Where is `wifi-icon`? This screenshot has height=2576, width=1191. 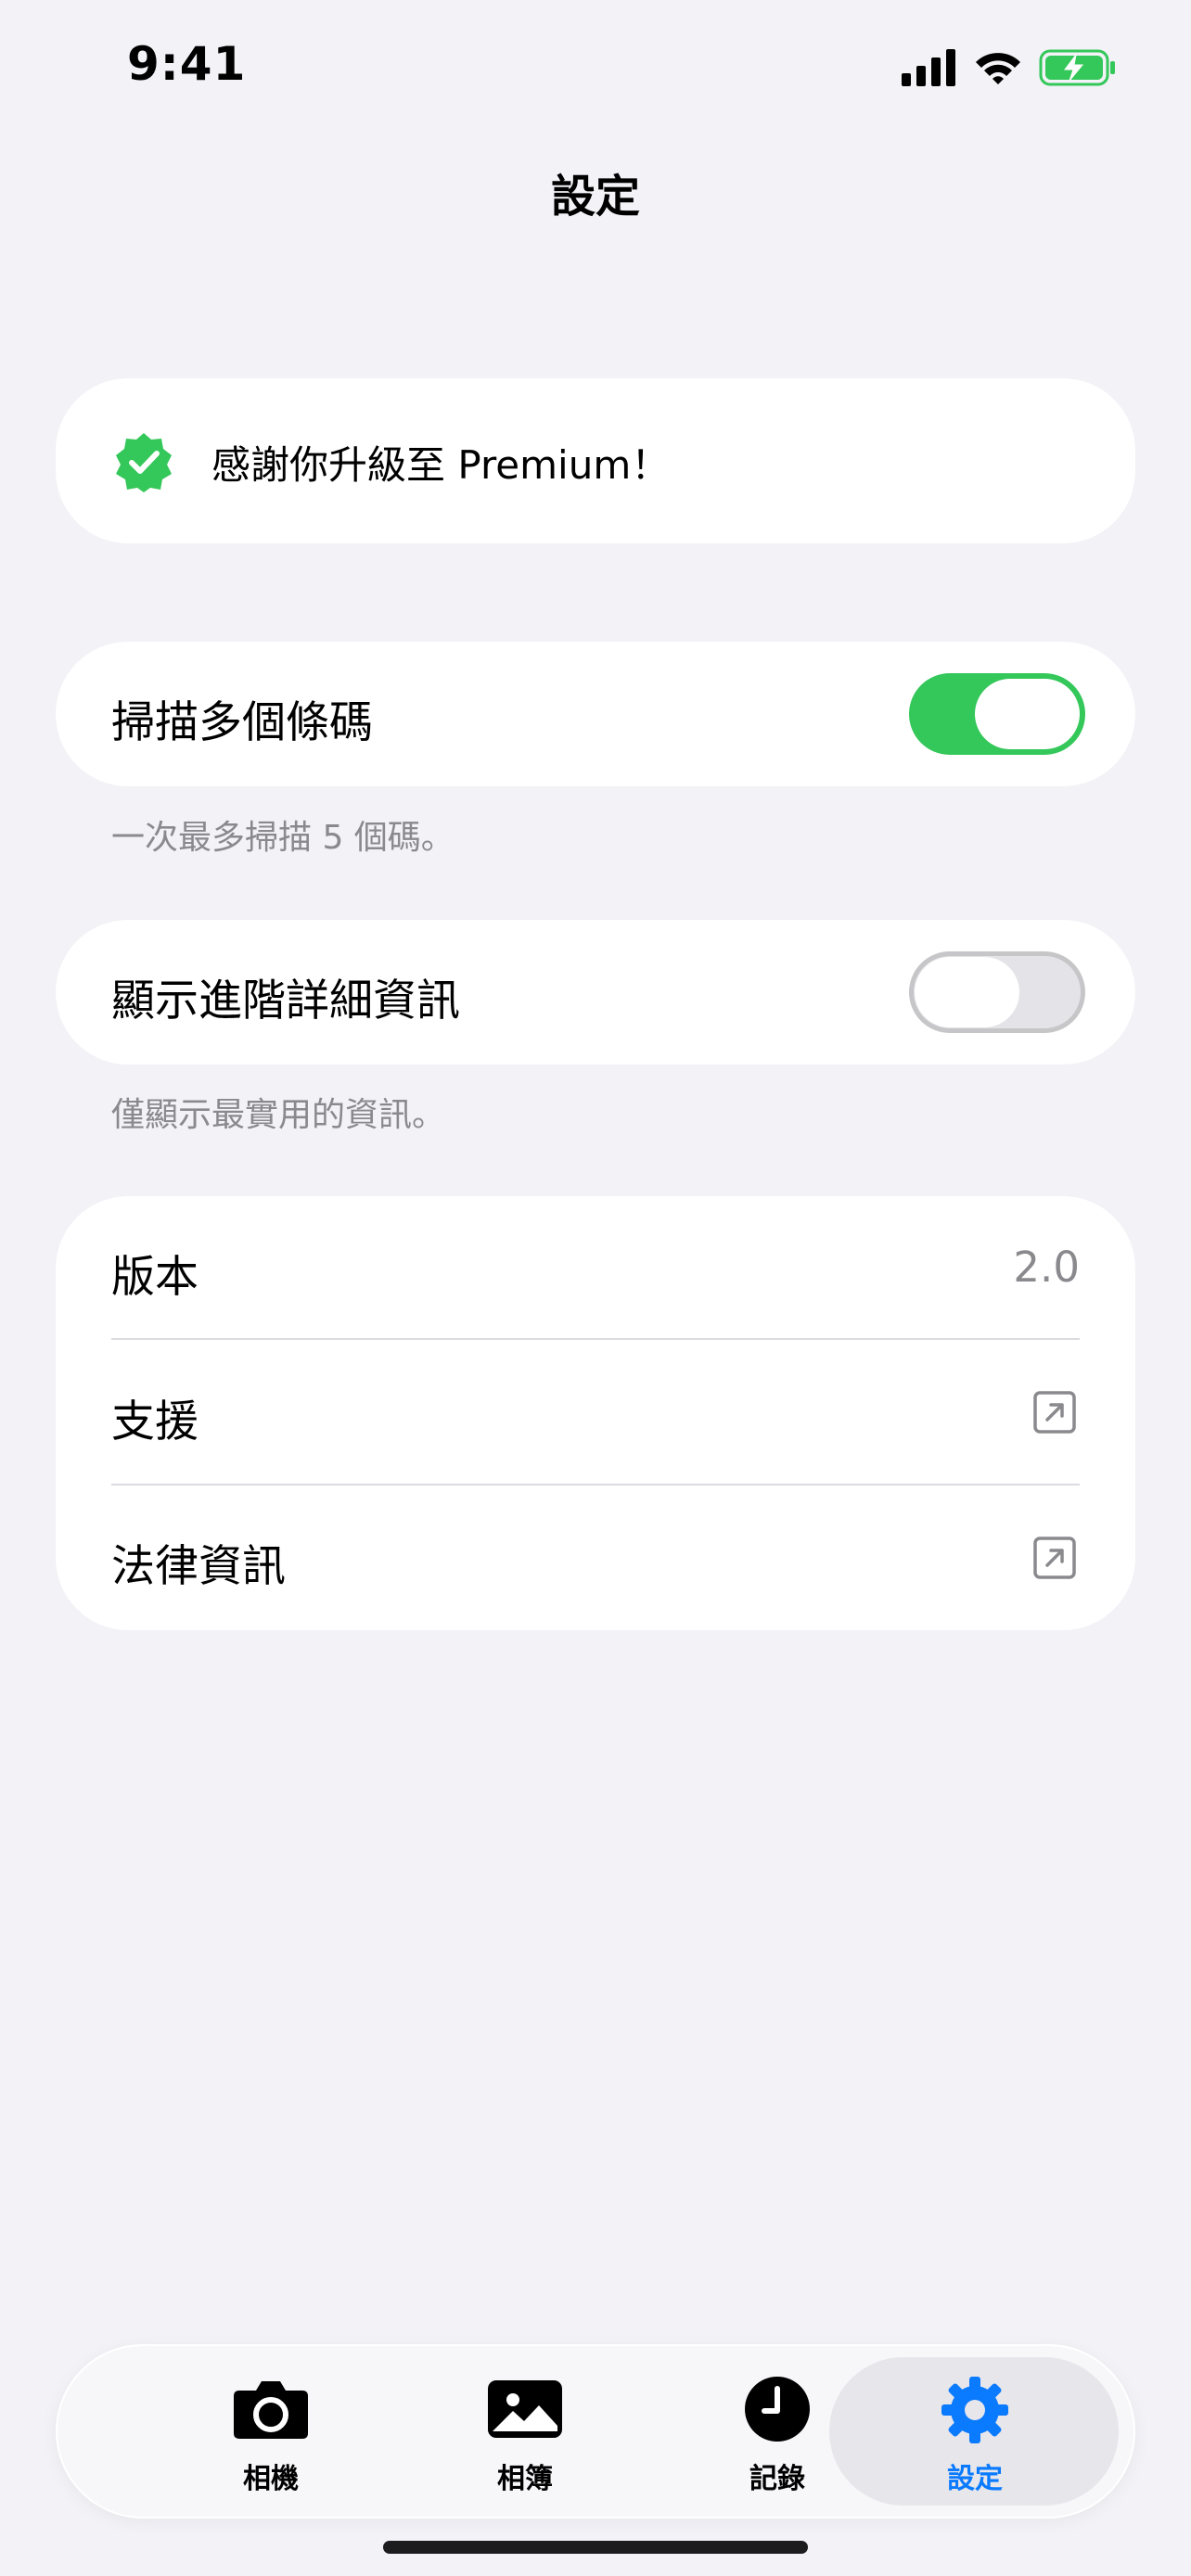
wifi-icon is located at coordinates (998, 68).